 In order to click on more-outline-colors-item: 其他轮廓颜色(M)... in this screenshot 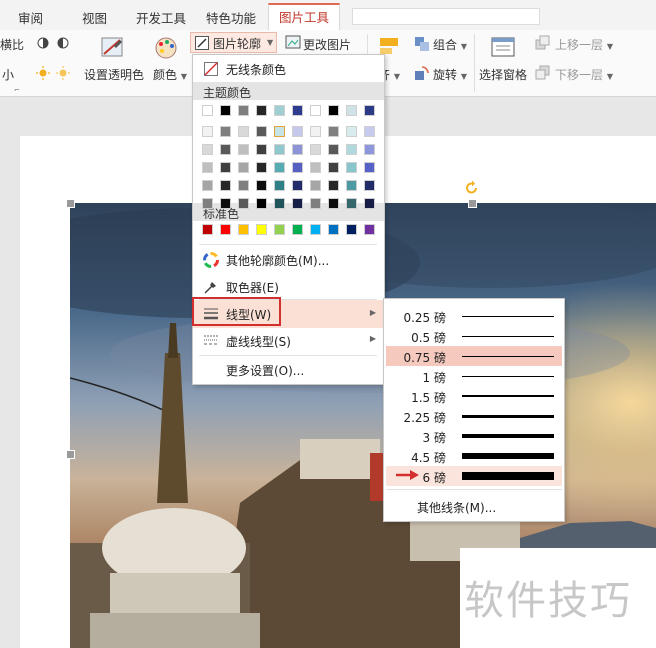, I will do `click(288, 260)`.